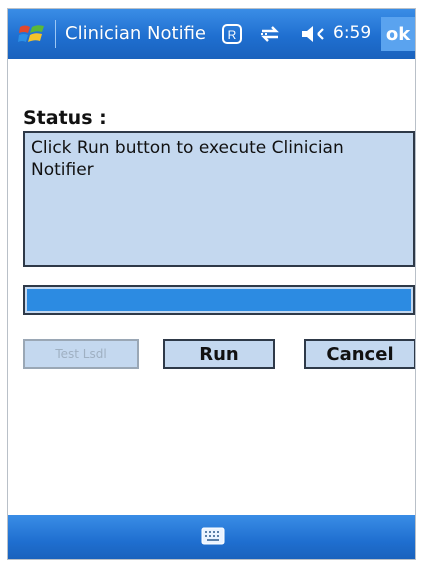 This screenshot has width=422, height=566. I want to click on run-button: Run, so click(219, 354).